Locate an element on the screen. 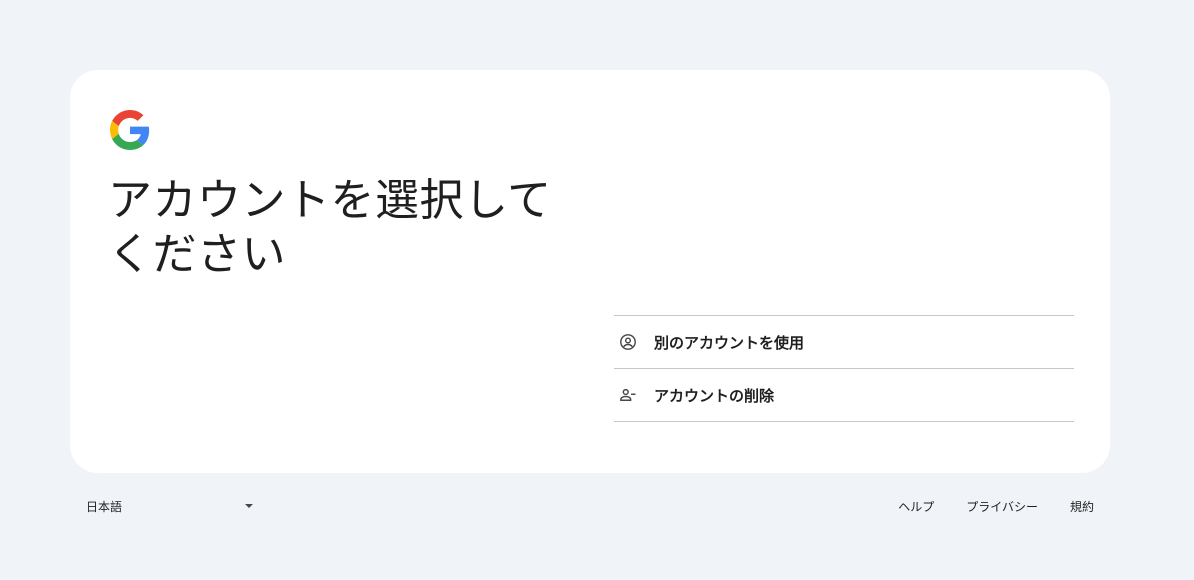  account-options-list: 別のアカウントを使用 アカウントの削除 is located at coordinates (844, 368).